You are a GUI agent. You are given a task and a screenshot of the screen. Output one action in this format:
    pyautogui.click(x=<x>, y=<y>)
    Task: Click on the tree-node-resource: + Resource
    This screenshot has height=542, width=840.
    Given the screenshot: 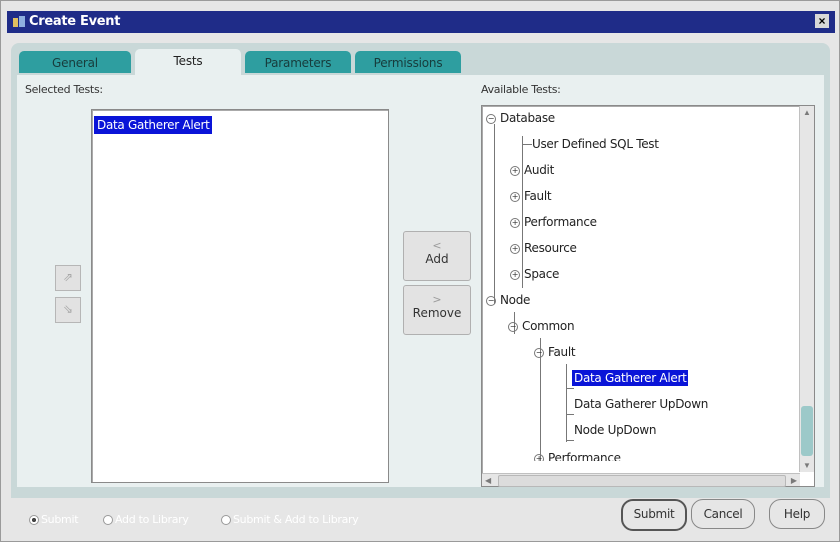 What is the action you would take?
    pyautogui.click(x=544, y=248)
    